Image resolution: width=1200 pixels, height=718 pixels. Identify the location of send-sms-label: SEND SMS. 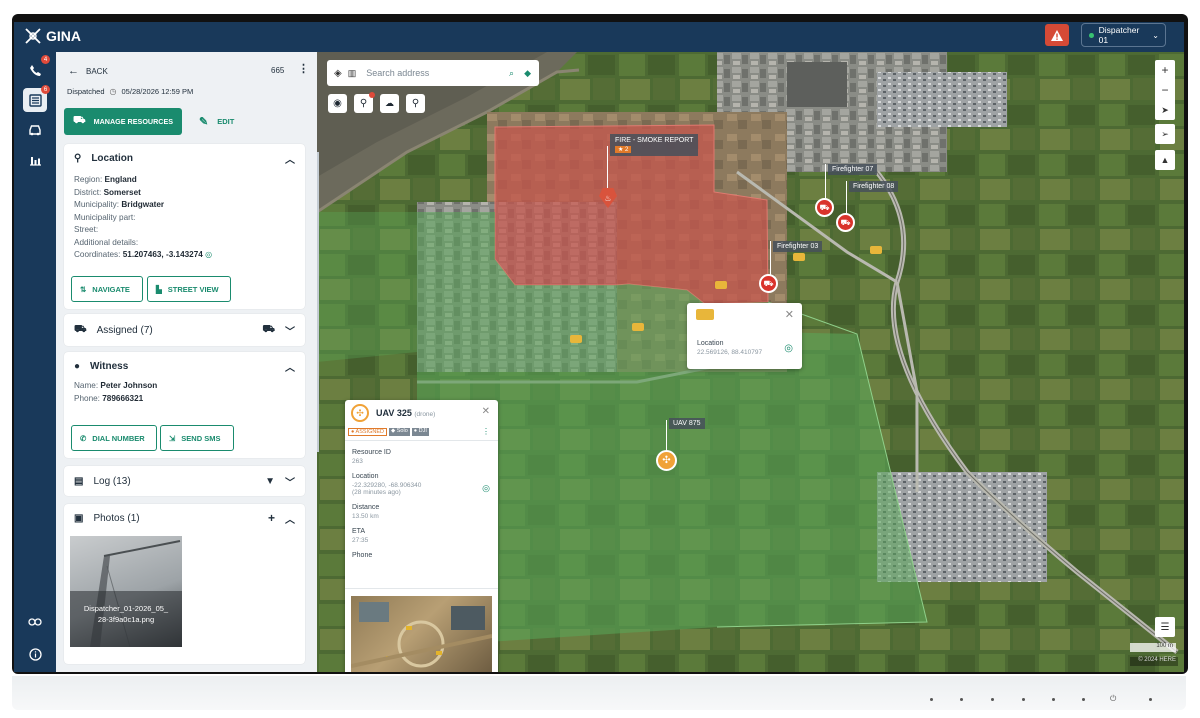
(201, 438).